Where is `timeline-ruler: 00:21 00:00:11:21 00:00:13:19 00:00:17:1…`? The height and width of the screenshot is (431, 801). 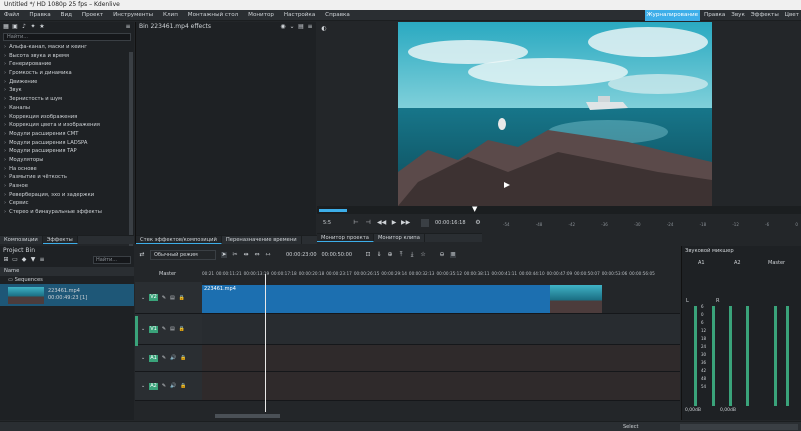
timeline-ruler: 00:21 00:00:11:21 00:00:13:19 00:00:17:1… is located at coordinates (441, 275).